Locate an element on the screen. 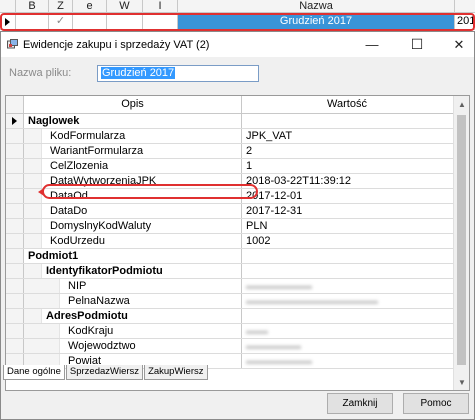 This screenshot has width=475, height=420. row-highlight-outline is located at coordinates (237, 22).